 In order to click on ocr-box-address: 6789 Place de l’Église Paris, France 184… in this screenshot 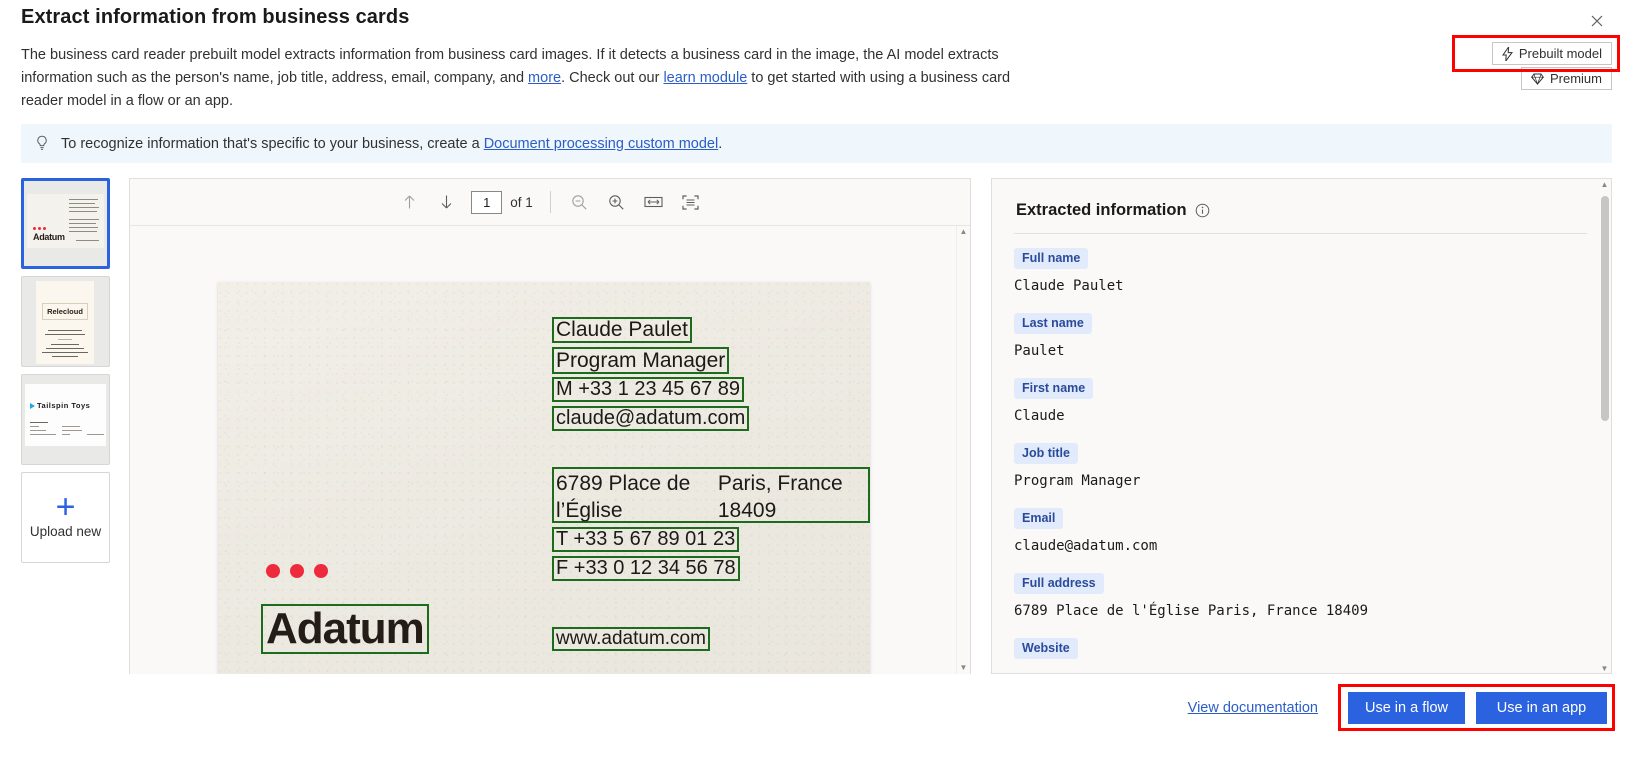, I will do `click(711, 495)`.